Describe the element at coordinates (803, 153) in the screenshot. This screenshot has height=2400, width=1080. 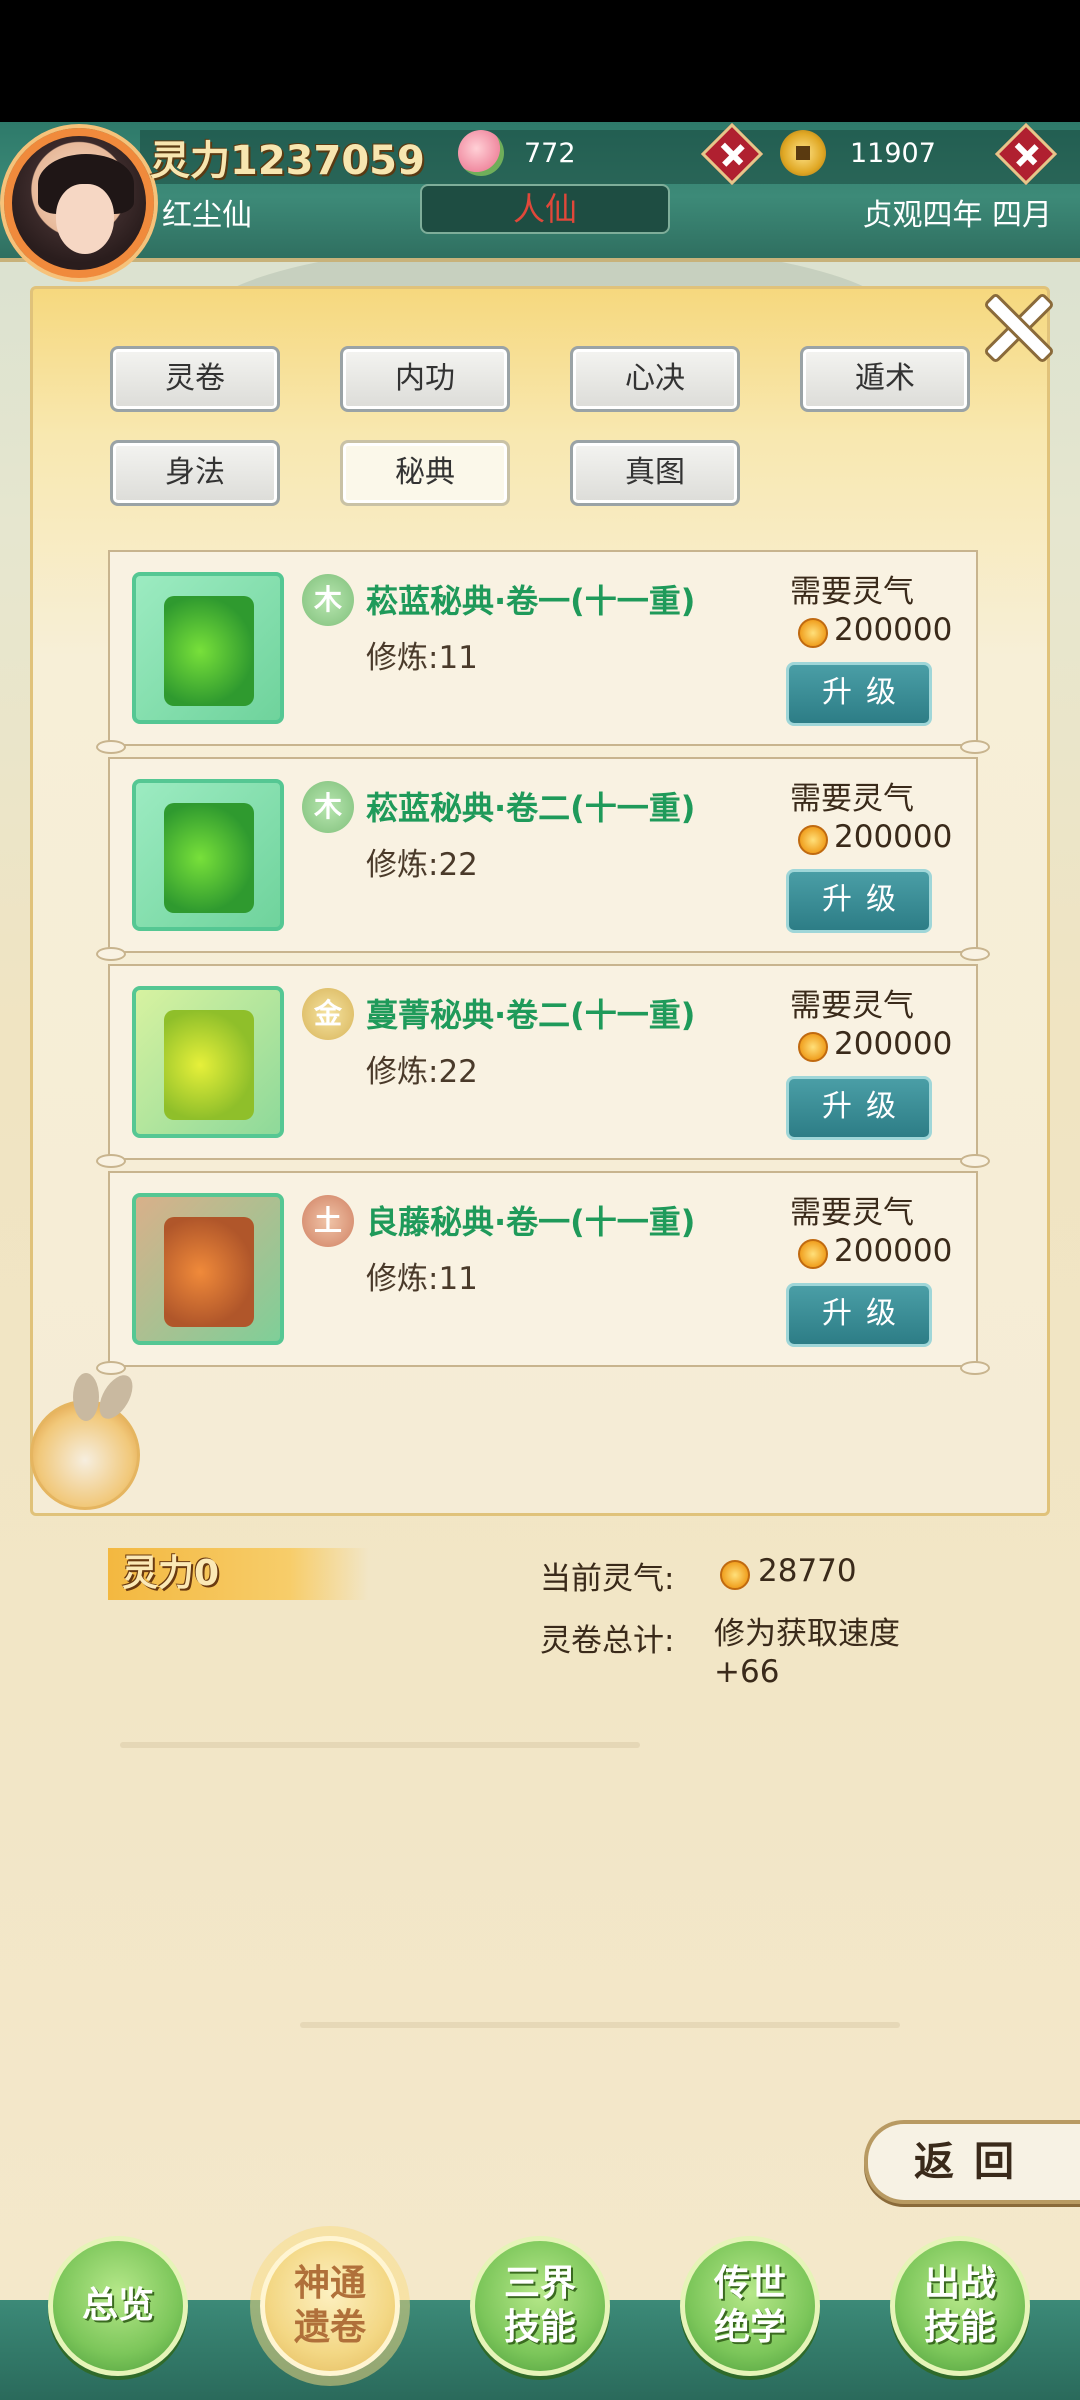
I see `coin-icon` at that location.